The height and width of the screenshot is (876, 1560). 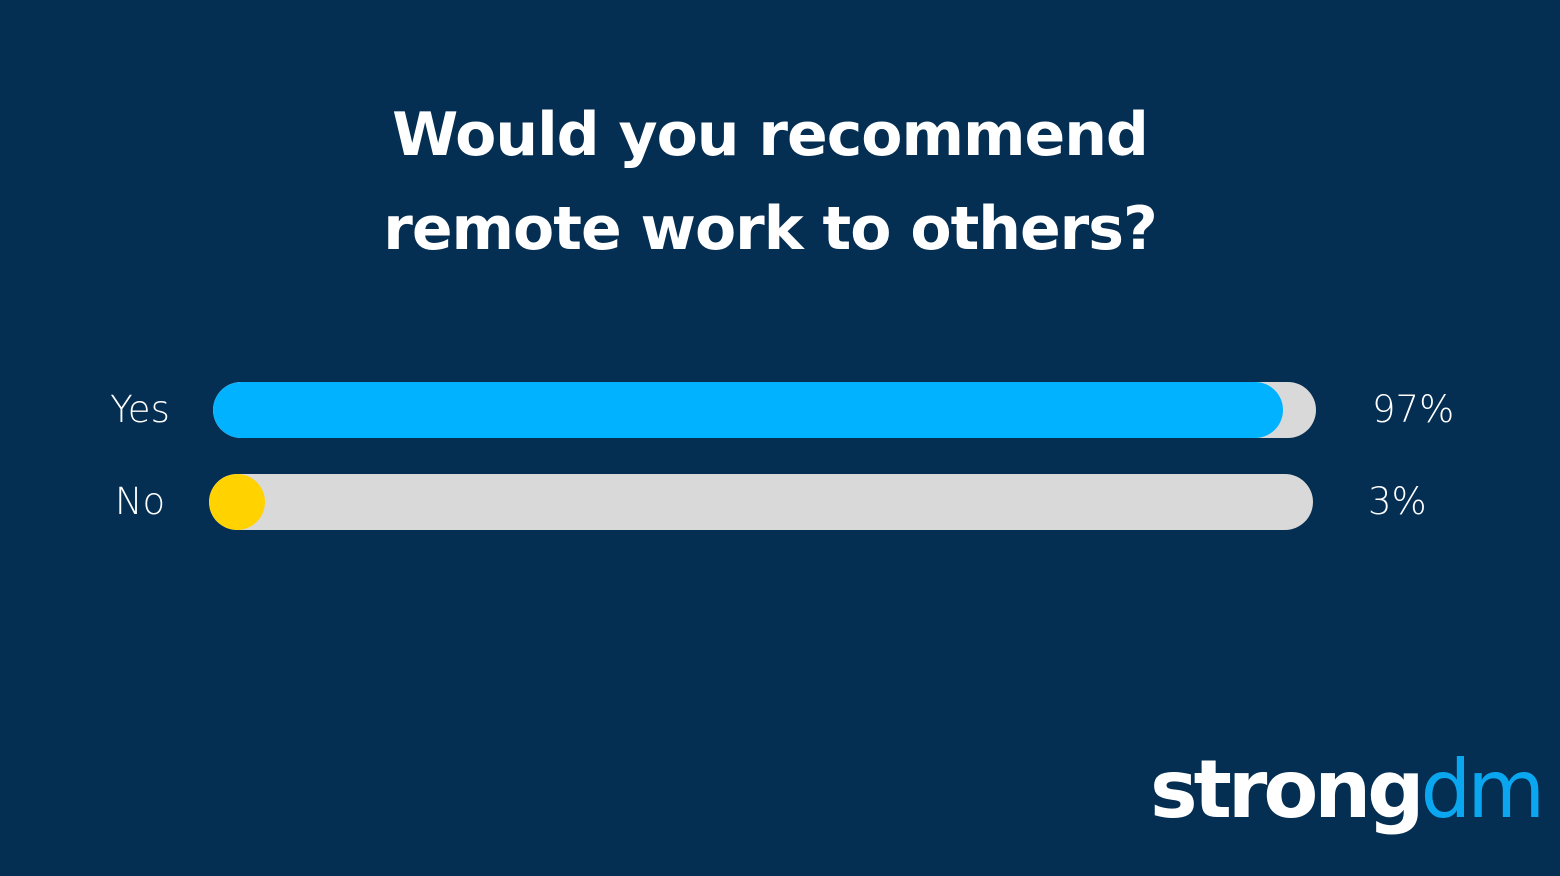 What do you see at coordinates (1483, 789) in the screenshot?
I see `logo-text-dm: dm` at bounding box center [1483, 789].